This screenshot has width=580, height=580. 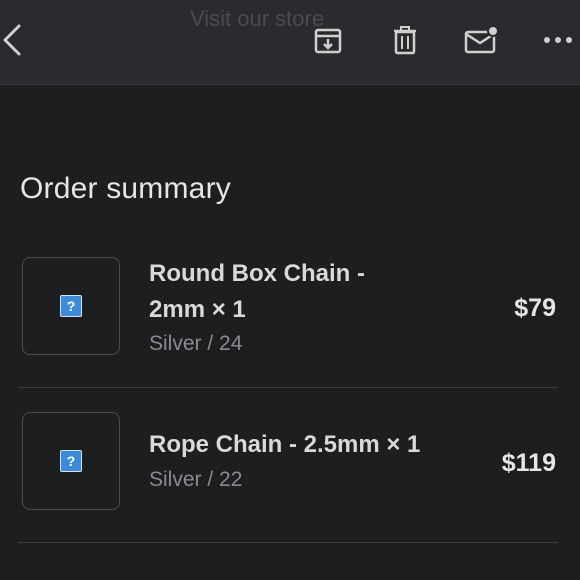 What do you see at coordinates (257, 18) in the screenshot?
I see `faded-header-text: Visit our store` at bounding box center [257, 18].